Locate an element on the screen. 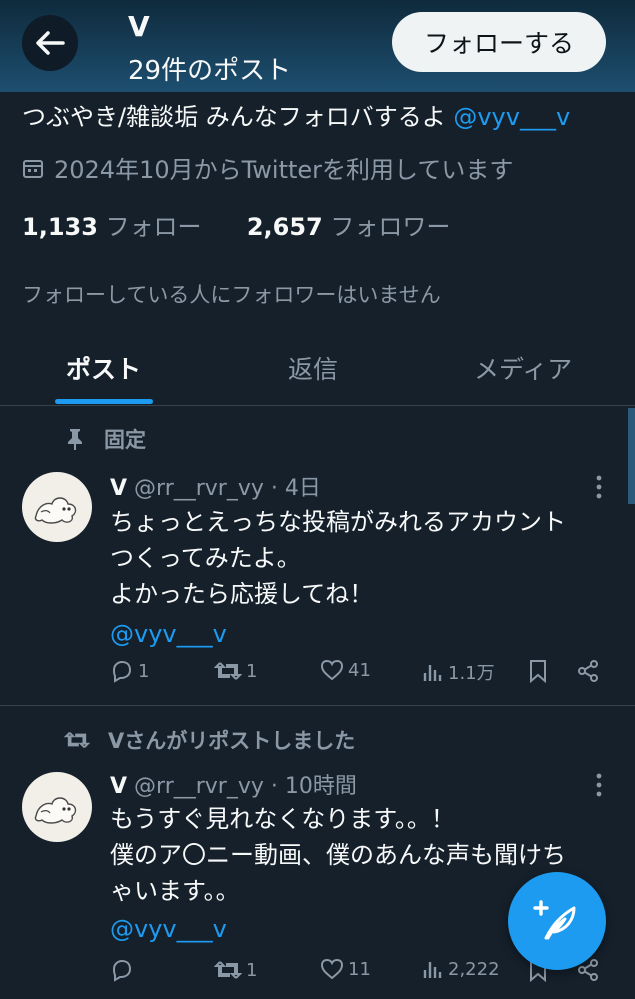 Image resolution: width=635 pixels, height=999 pixels. post-context: Vさんがリポストしました is located at coordinates (209, 740).